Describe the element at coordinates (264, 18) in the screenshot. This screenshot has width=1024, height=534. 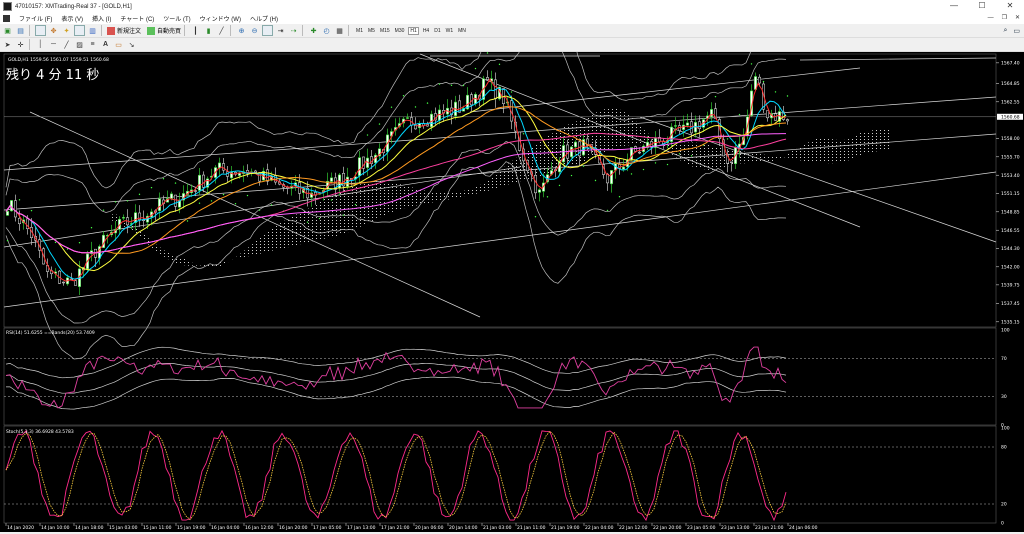
I see `menu-help: ヘルプ (H)` at that location.